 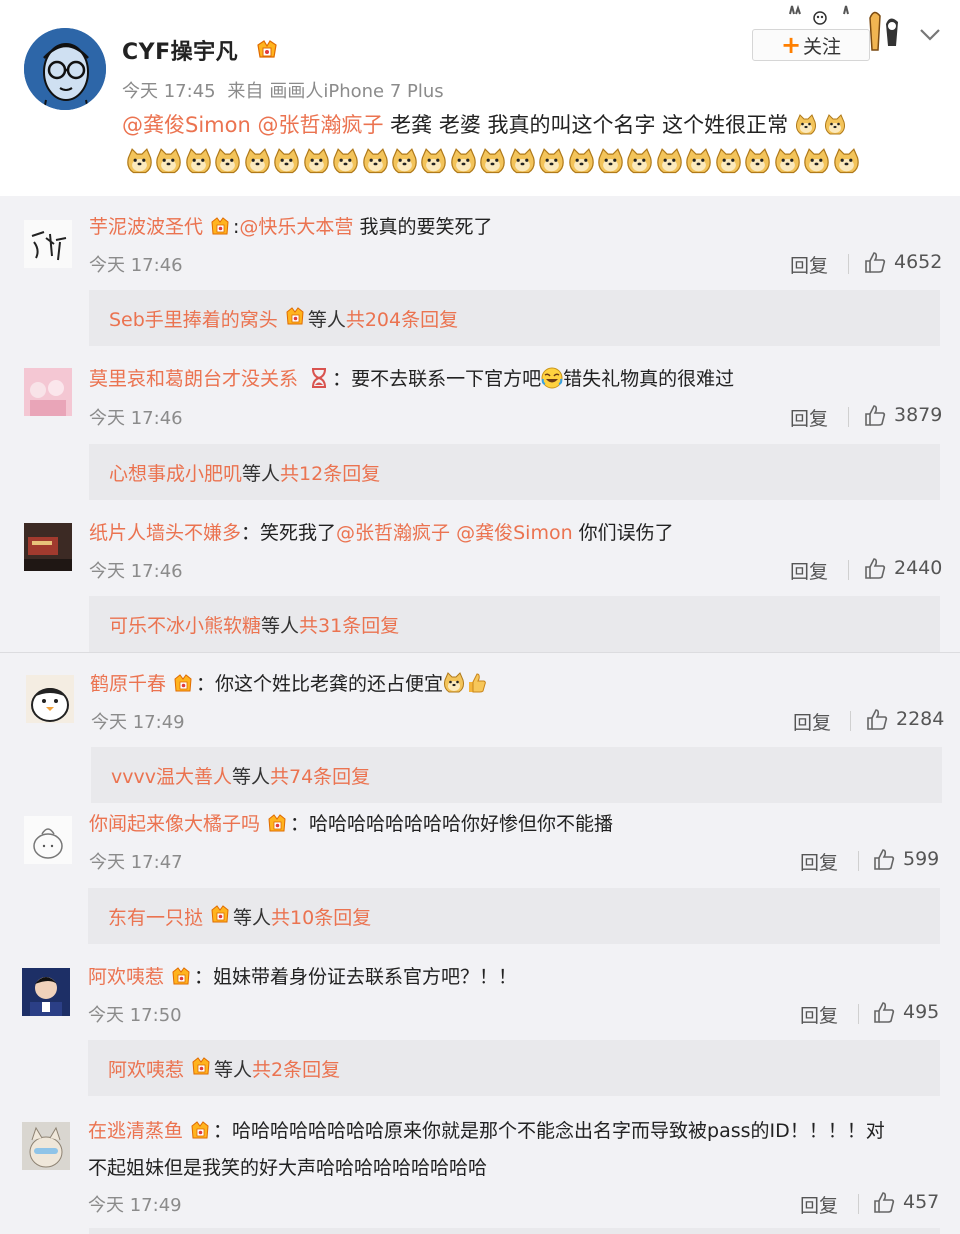 What do you see at coordinates (918, 262) in the screenshot?
I see `like-count: 4652` at bounding box center [918, 262].